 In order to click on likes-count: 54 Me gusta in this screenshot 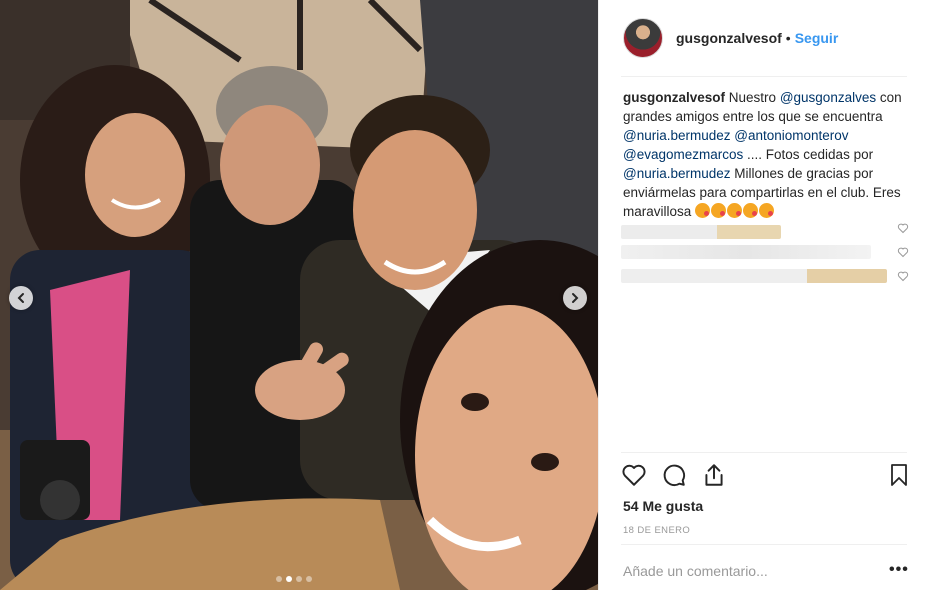, I will do `click(663, 506)`.